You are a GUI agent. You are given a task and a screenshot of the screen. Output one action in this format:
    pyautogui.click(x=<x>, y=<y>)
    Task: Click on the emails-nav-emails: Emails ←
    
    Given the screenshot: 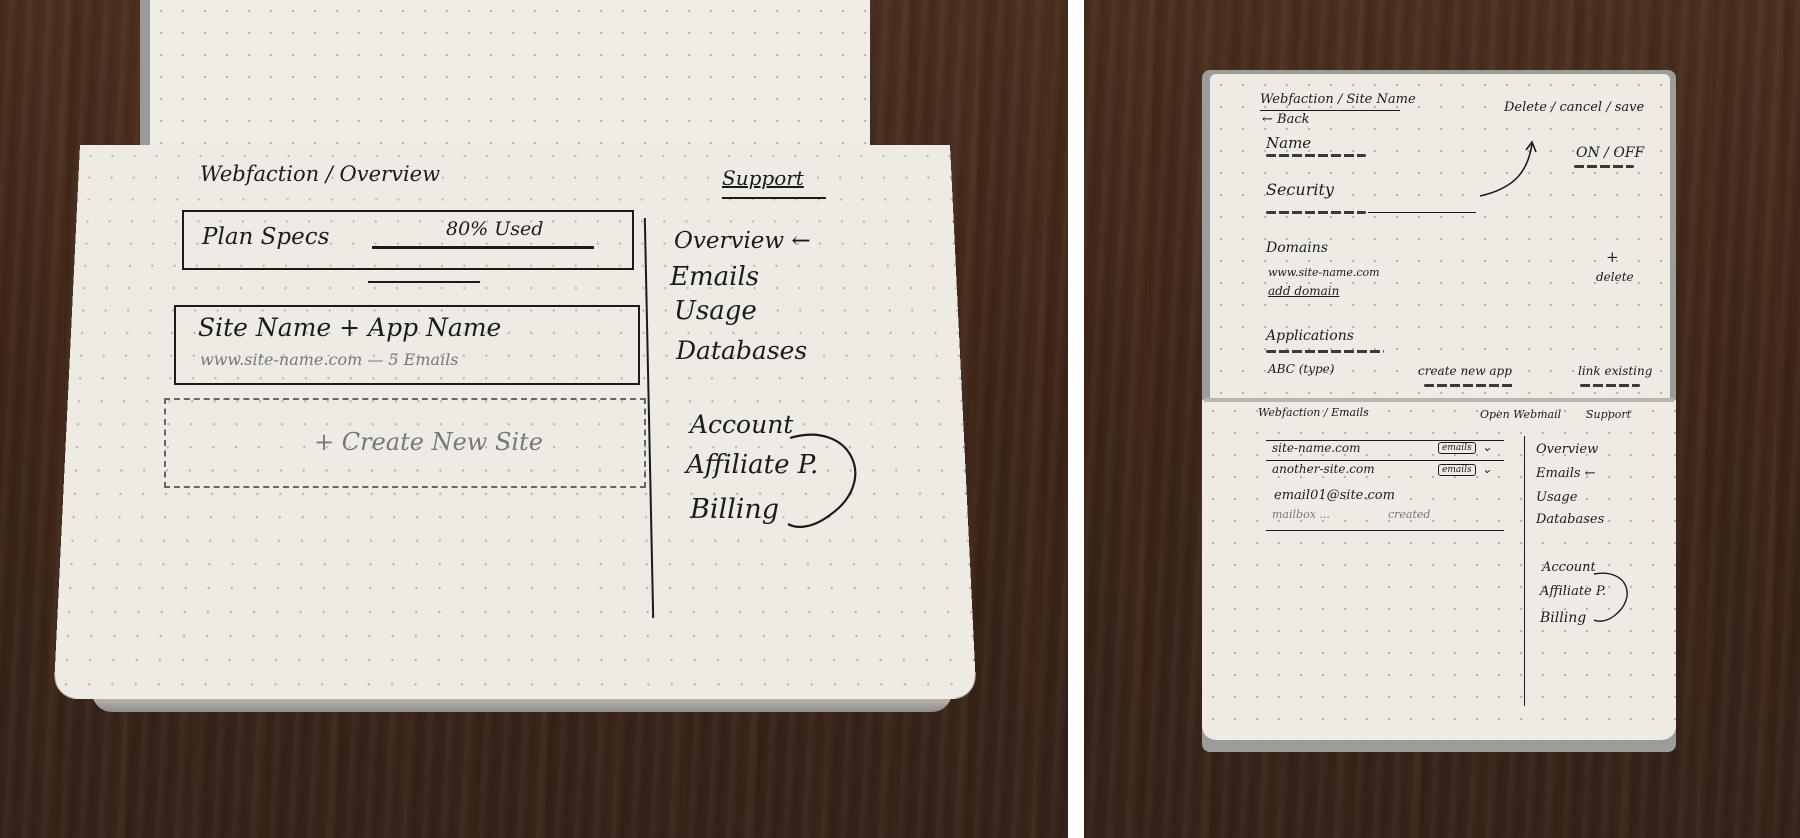 What is the action you would take?
    pyautogui.click(x=1566, y=473)
    